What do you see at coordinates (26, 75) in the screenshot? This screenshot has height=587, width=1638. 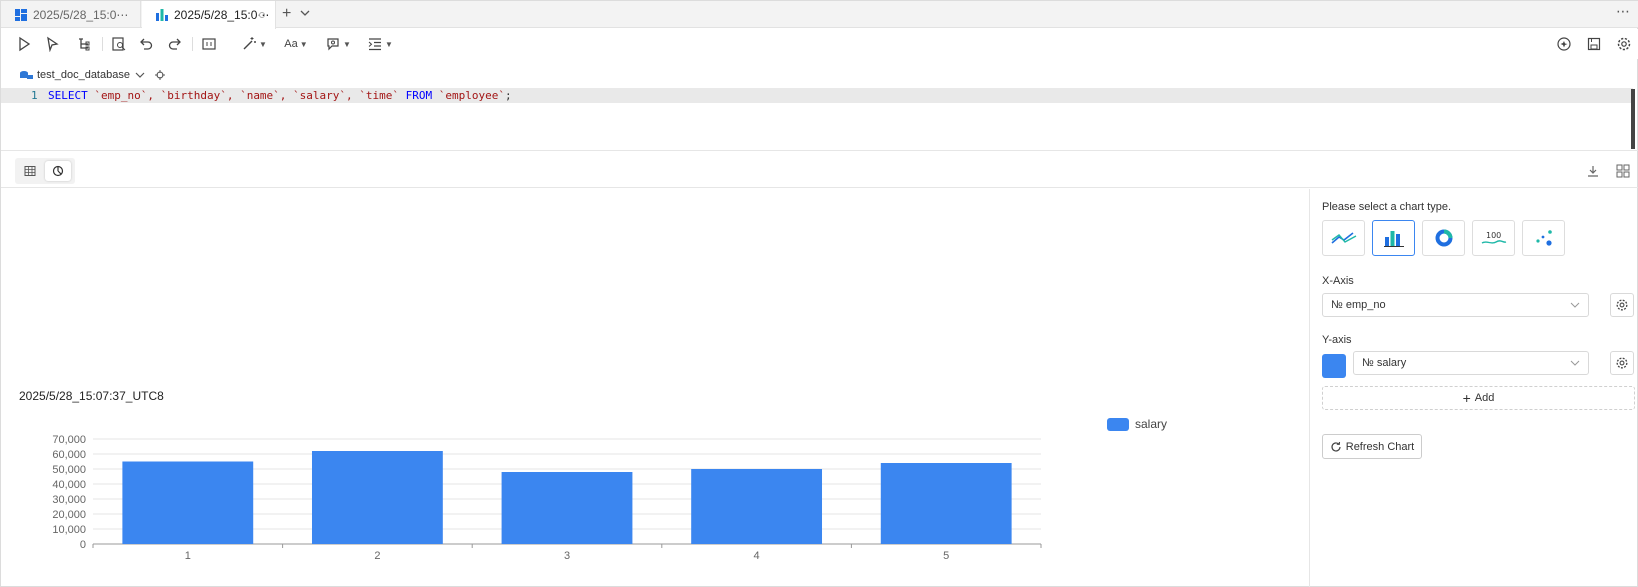 I see `database-icon` at bounding box center [26, 75].